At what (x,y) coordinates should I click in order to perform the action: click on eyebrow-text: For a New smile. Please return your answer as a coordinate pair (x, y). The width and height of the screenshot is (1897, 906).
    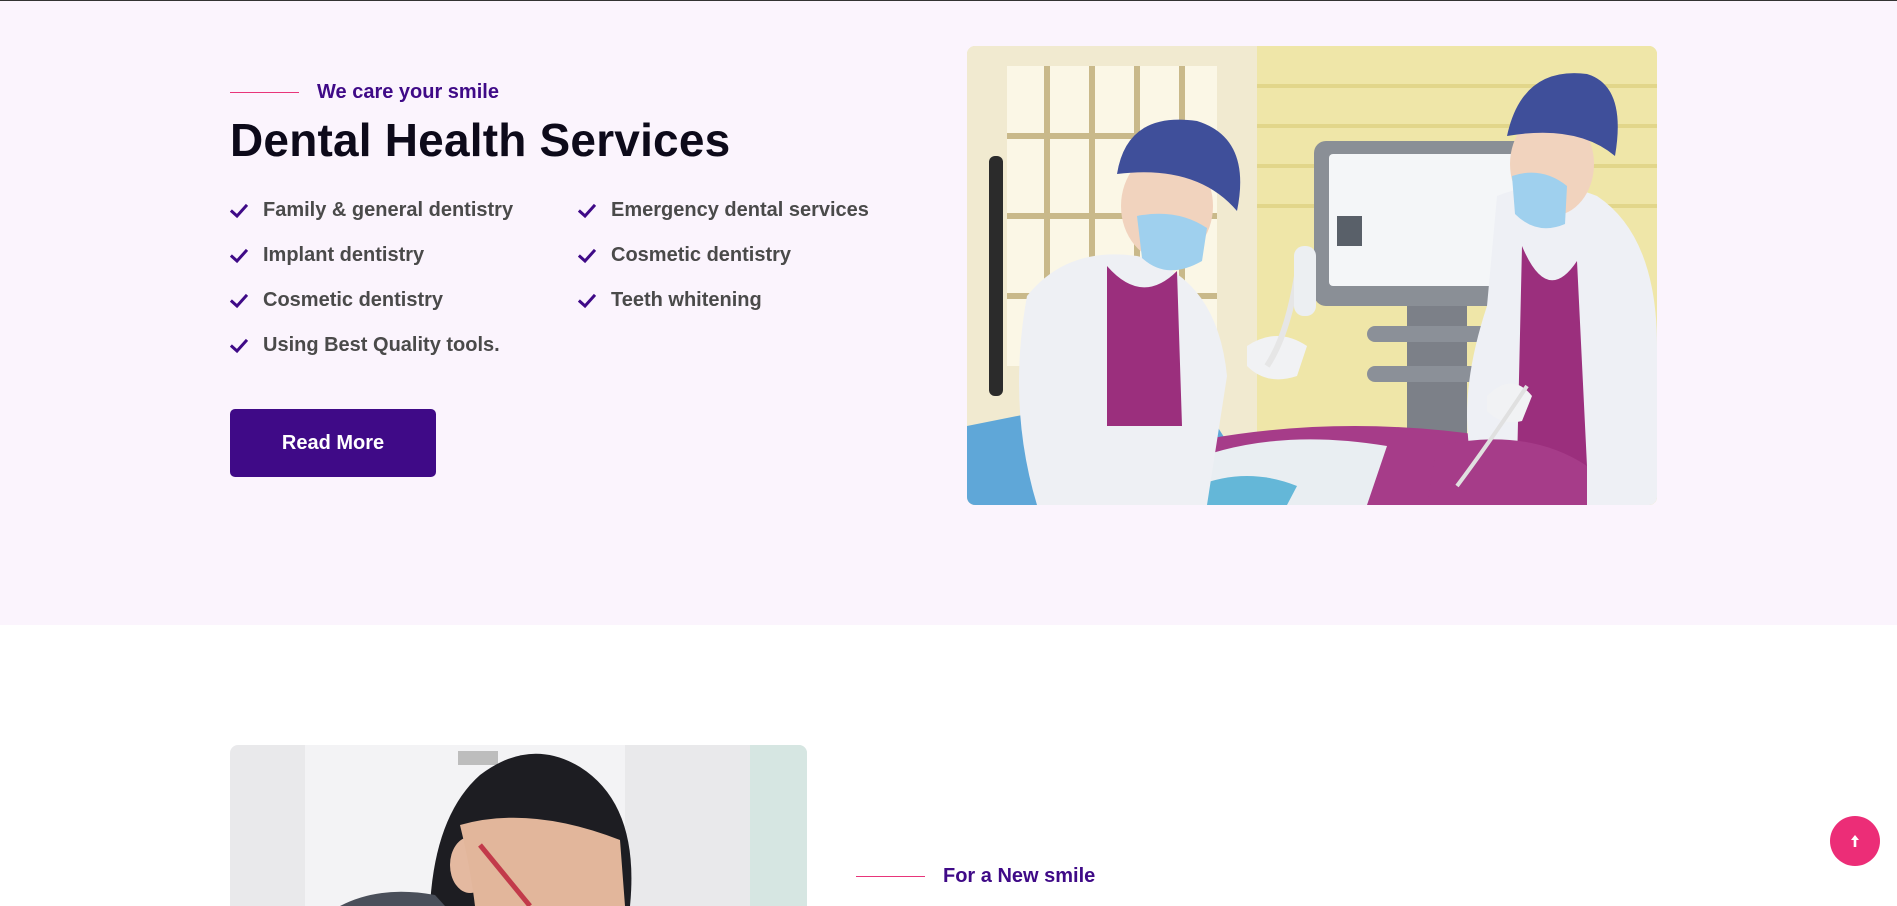
    Looking at the image, I should click on (1019, 876).